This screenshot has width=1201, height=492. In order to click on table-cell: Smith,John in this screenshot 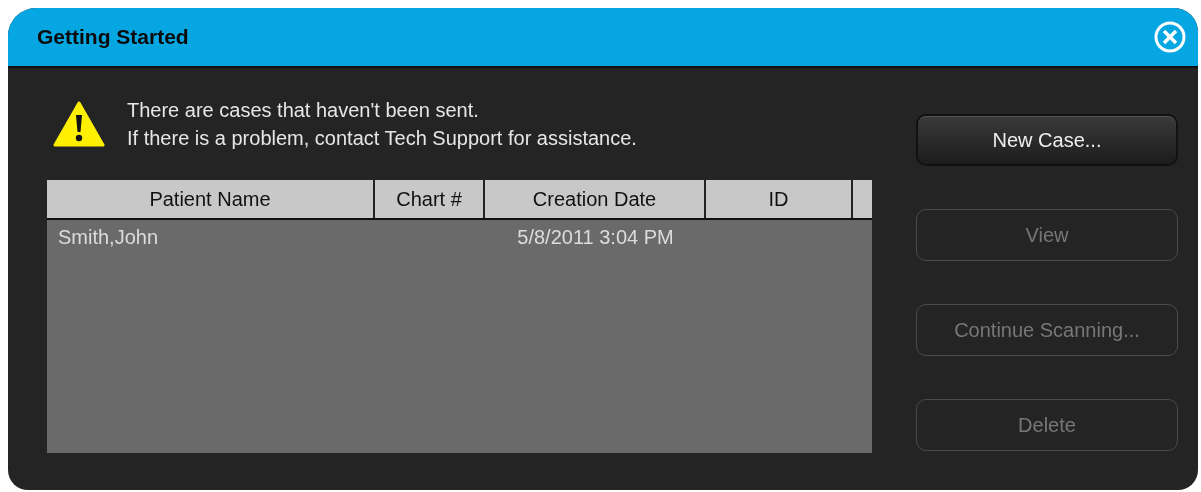, I will do `click(108, 236)`.